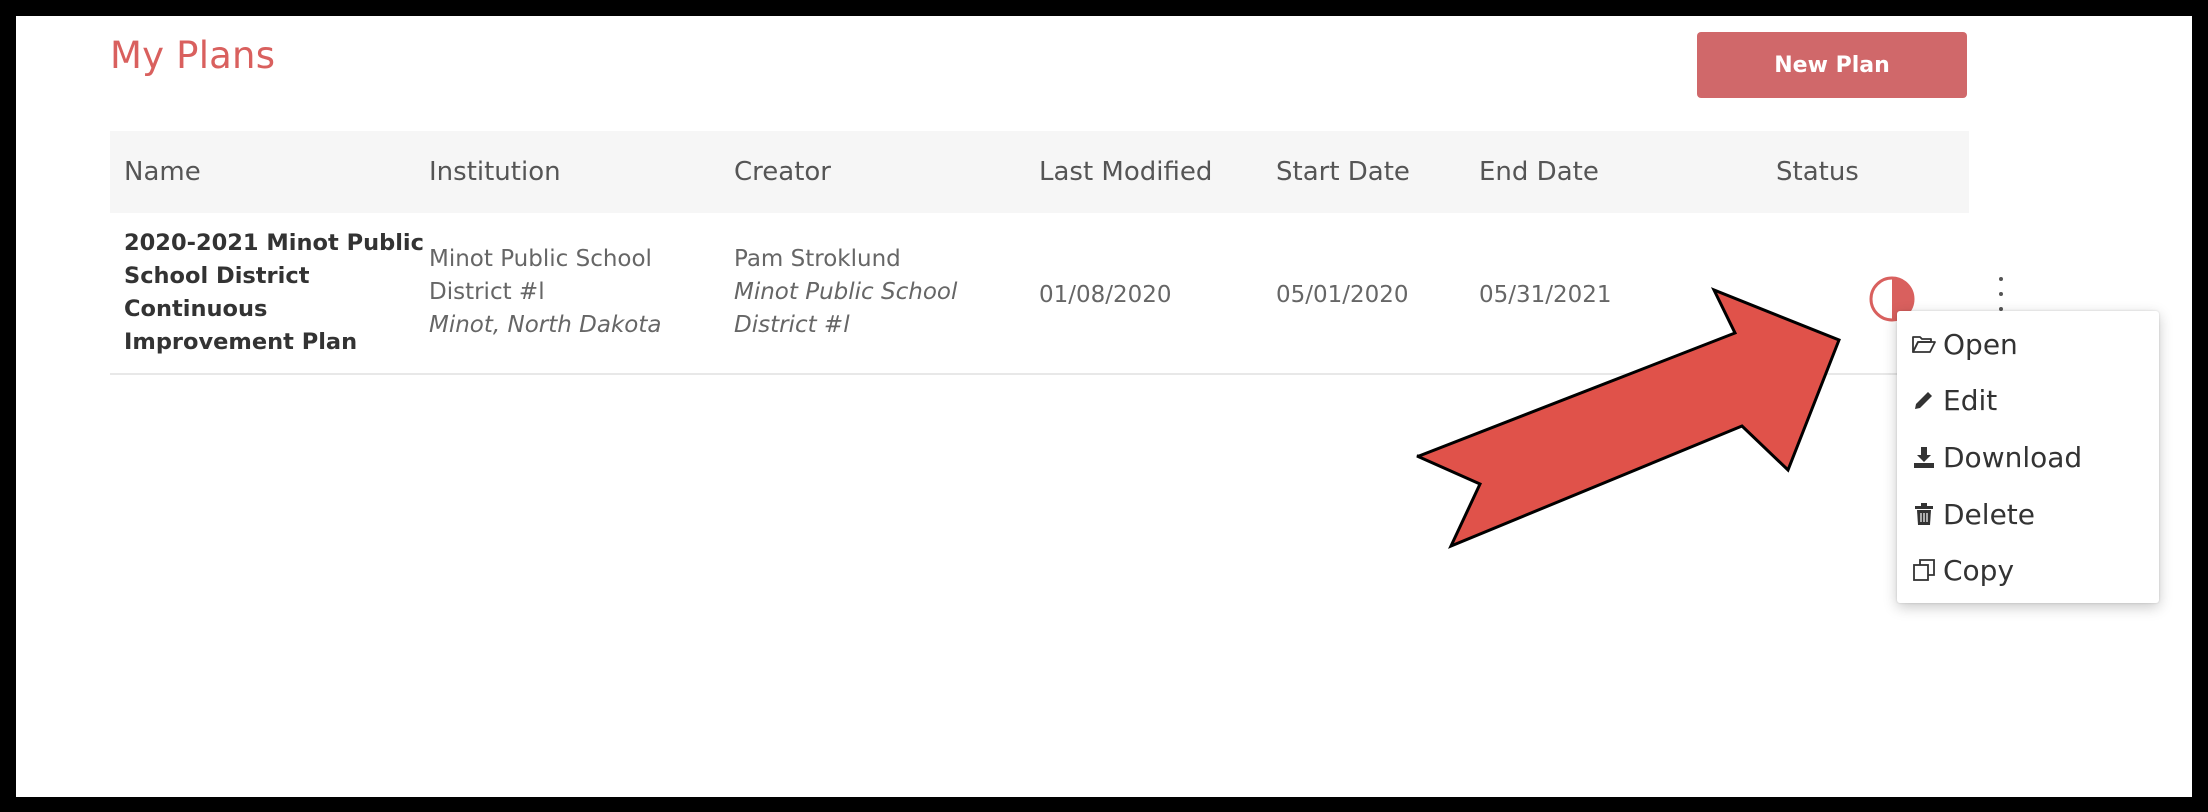 The image size is (2208, 812). I want to click on column-header-end-date: End Date, so click(1539, 172).